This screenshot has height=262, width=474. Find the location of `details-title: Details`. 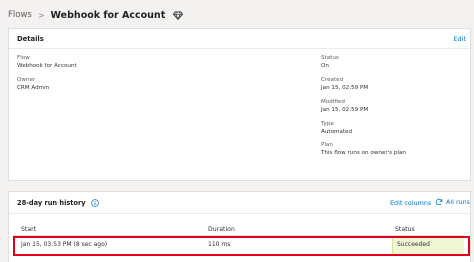

details-title: Details is located at coordinates (30, 39).